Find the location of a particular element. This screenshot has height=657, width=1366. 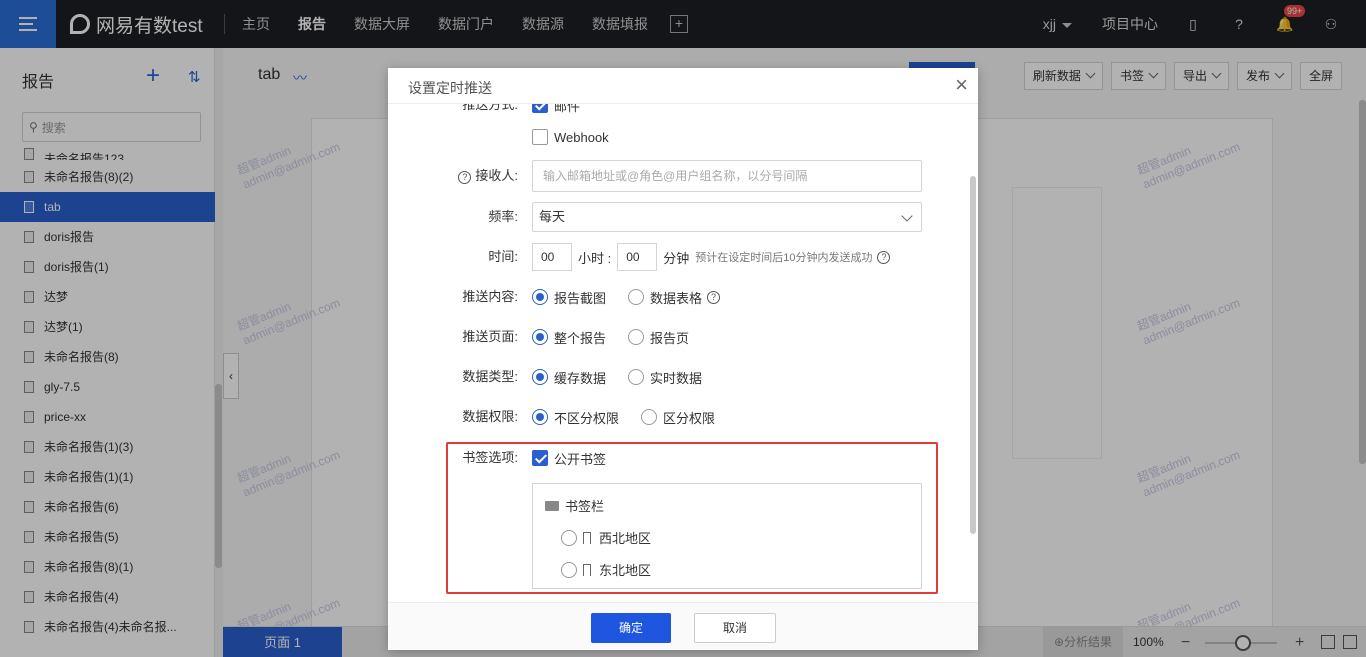

permission-row: 数据权限: 不区分权限 区分权限 is located at coordinates (668, 417).